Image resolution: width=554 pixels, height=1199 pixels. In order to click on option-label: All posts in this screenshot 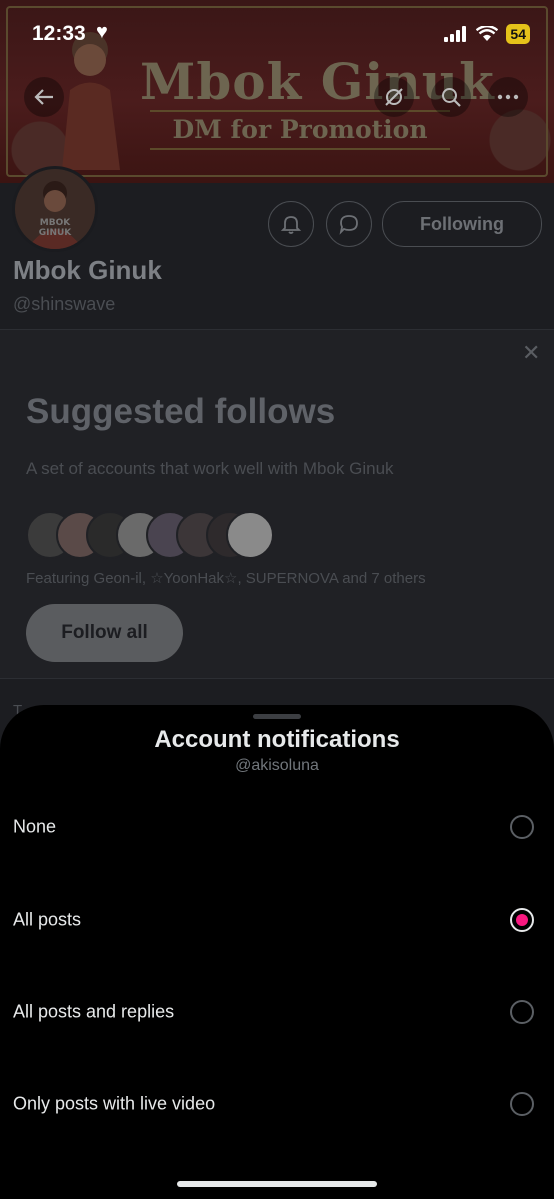, I will do `click(47, 919)`.